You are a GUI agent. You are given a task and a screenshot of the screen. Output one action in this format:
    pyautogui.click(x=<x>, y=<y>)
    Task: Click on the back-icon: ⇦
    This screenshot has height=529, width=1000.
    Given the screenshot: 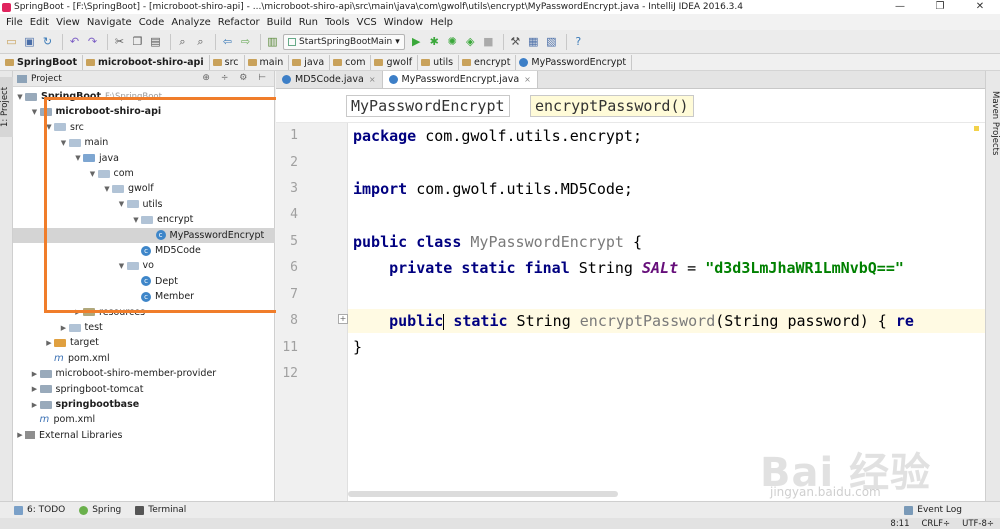 What is the action you would take?
    pyautogui.click(x=227, y=41)
    